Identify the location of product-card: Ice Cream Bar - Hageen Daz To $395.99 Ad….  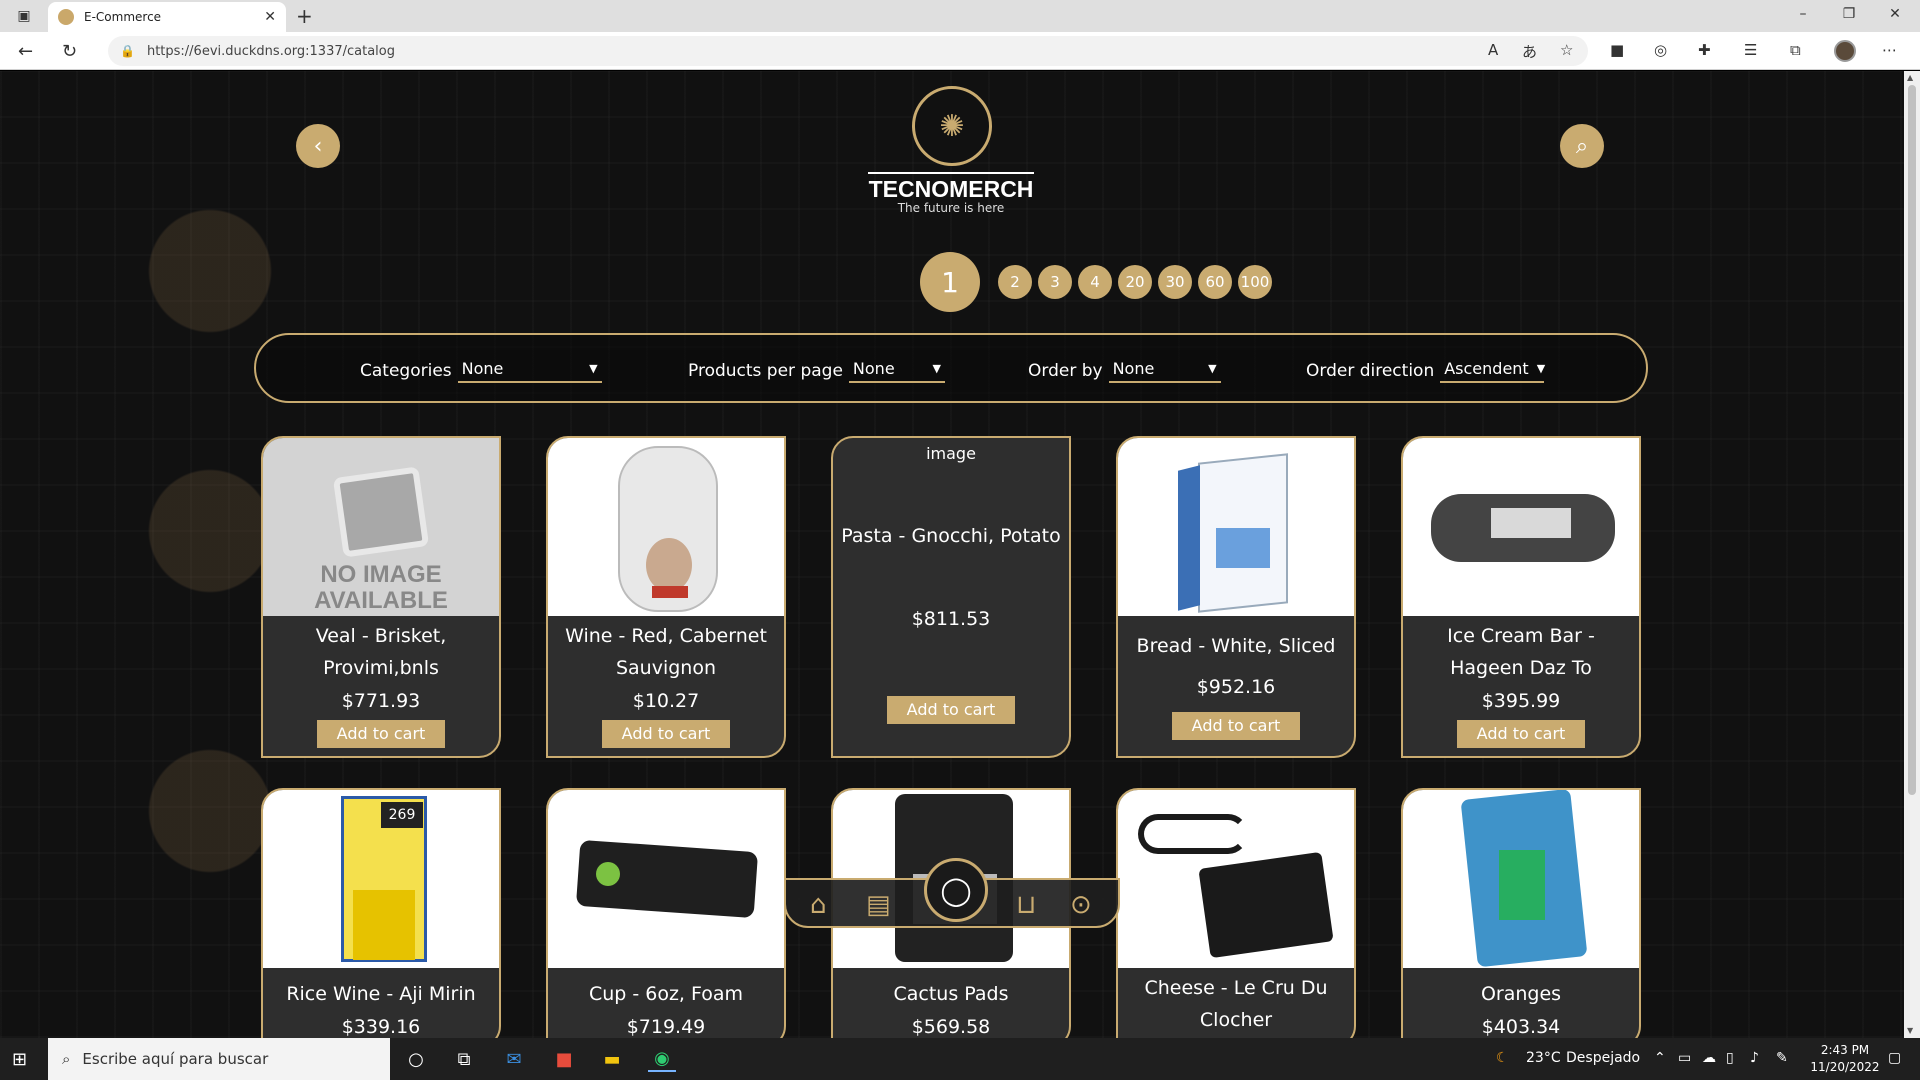
(1521, 597).